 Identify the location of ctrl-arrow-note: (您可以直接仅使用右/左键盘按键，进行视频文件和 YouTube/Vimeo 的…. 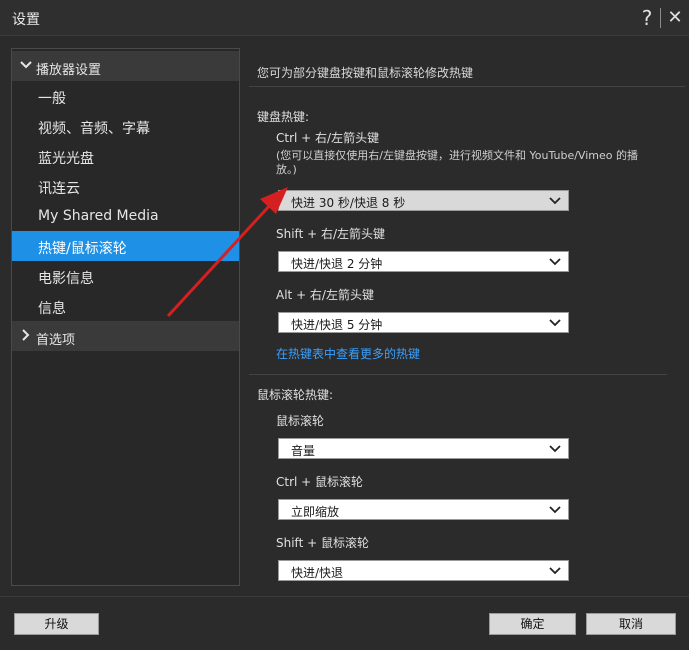
(457, 162).